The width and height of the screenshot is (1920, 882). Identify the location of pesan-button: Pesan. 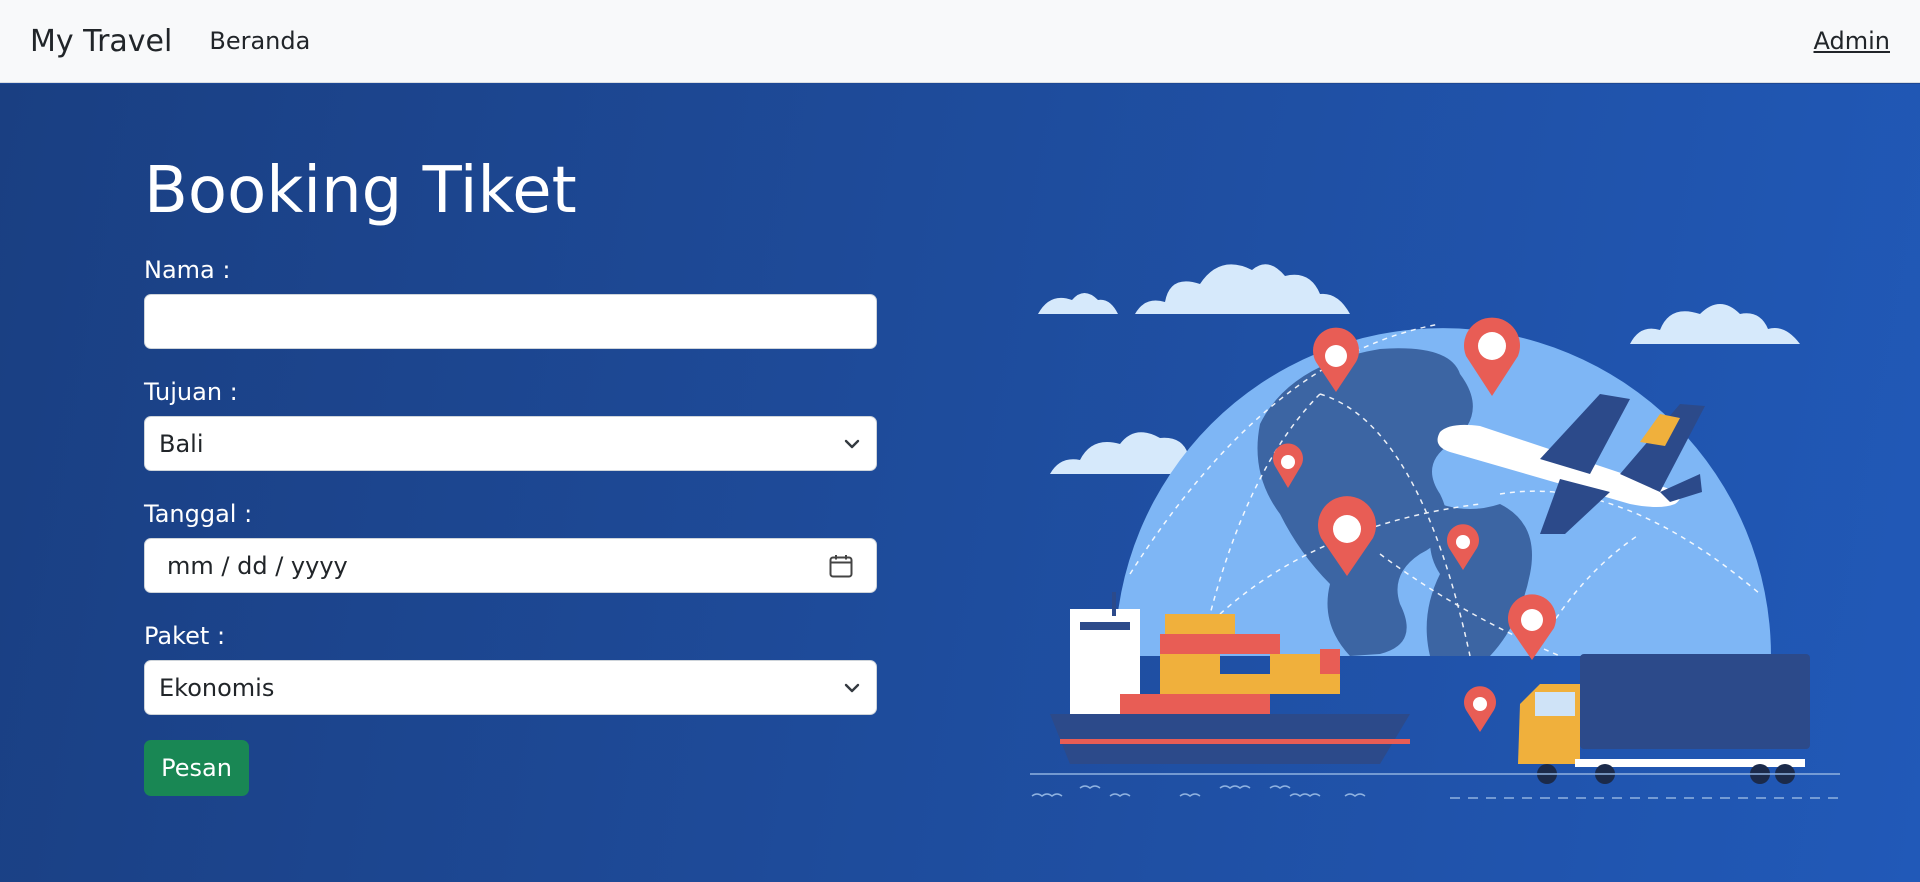
(196, 768).